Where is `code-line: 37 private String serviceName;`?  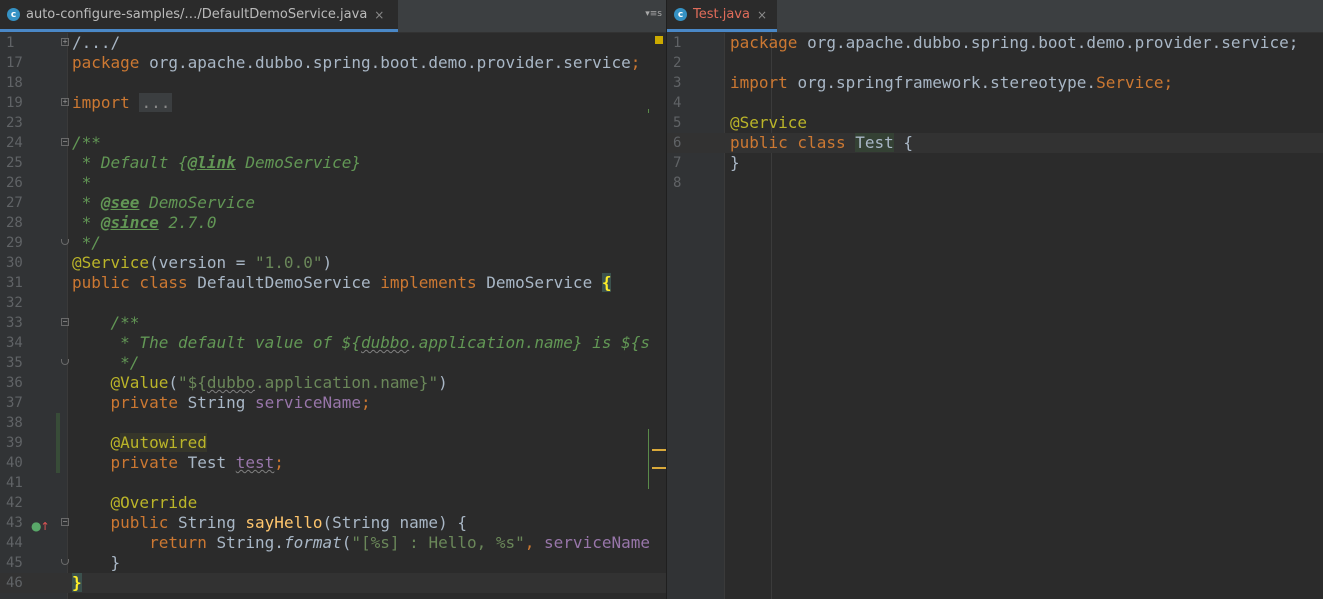 code-line: 37 private String serviceName; is located at coordinates (333, 403).